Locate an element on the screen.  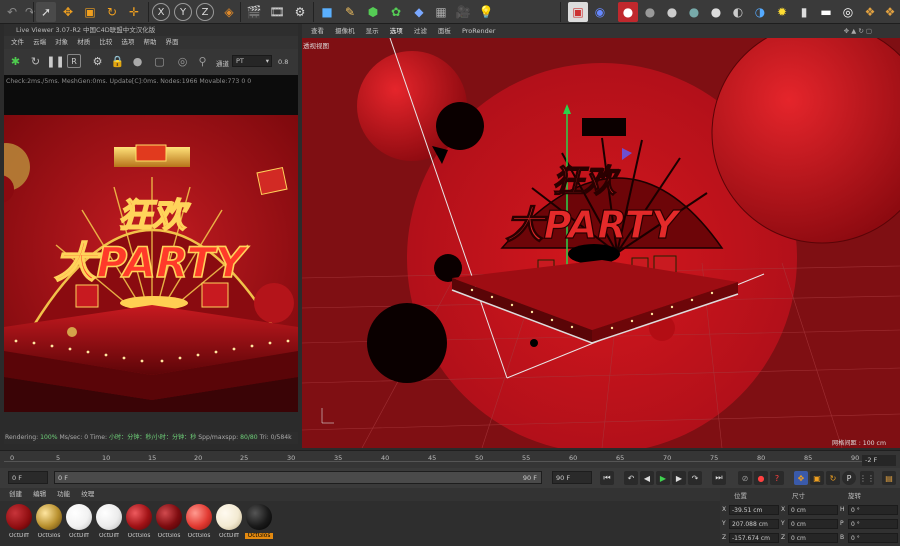
vp-menu-options: 选项 is located at coordinates (396, 31).